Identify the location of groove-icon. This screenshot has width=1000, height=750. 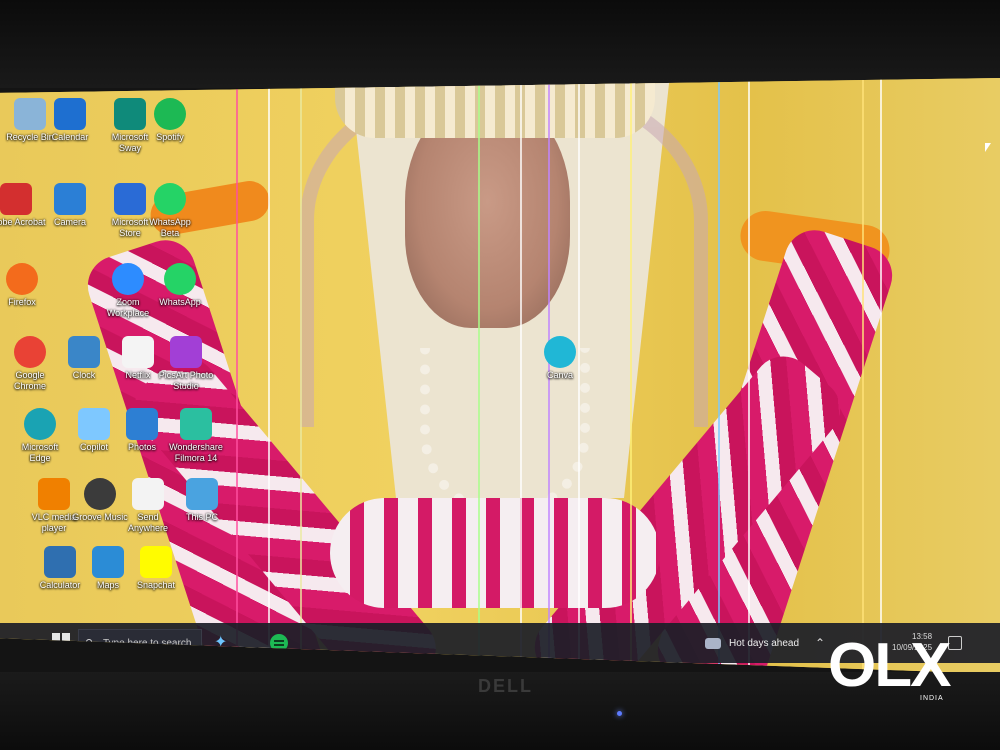
(100, 494).